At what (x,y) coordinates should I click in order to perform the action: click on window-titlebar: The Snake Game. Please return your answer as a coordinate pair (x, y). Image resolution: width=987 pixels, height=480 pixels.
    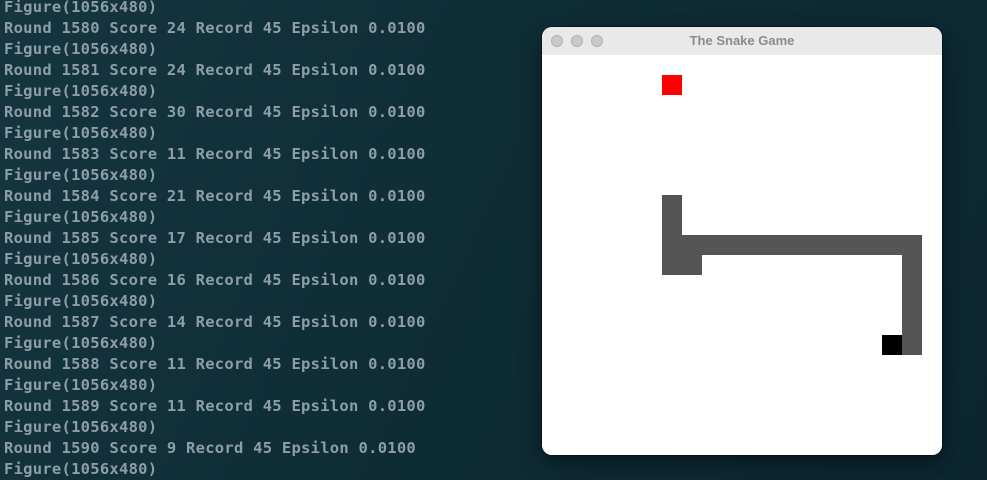
    Looking at the image, I should click on (742, 41).